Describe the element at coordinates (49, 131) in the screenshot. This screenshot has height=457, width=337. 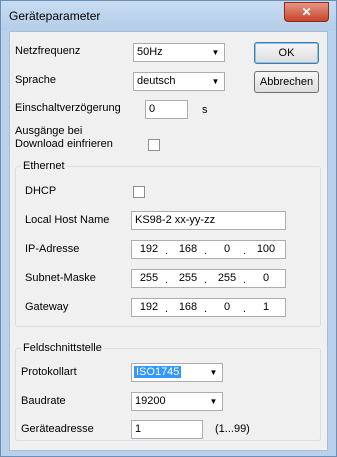
I see `ausgaenge-label-line1: Ausgänge bei` at that location.